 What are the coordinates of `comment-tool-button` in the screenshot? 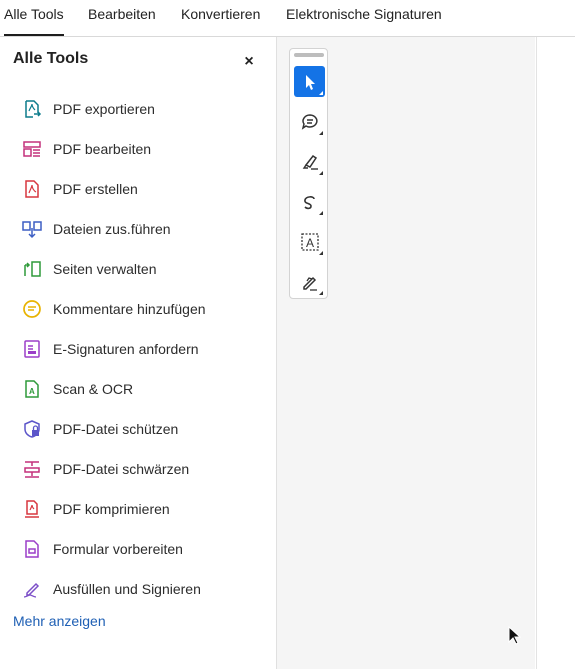 It's located at (309, 121).